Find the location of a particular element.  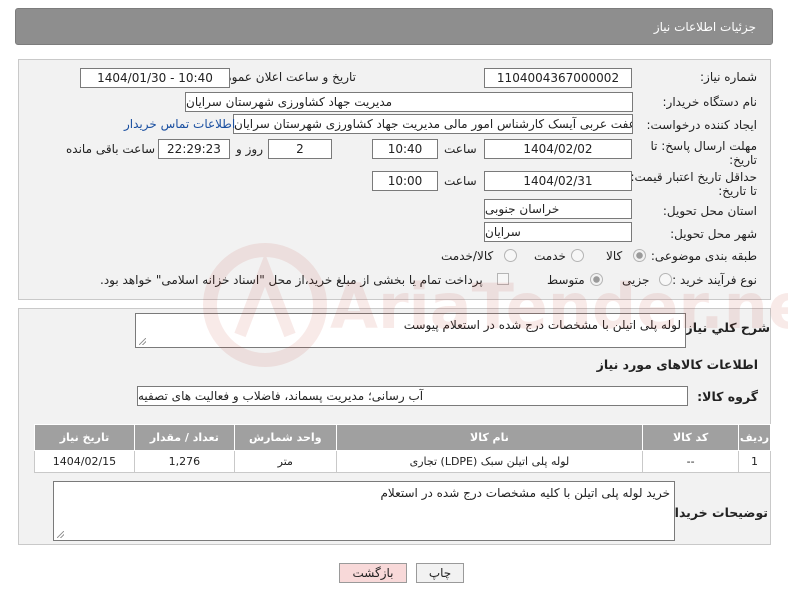

days-and-label: روز و is located at coordinates (249, 149).